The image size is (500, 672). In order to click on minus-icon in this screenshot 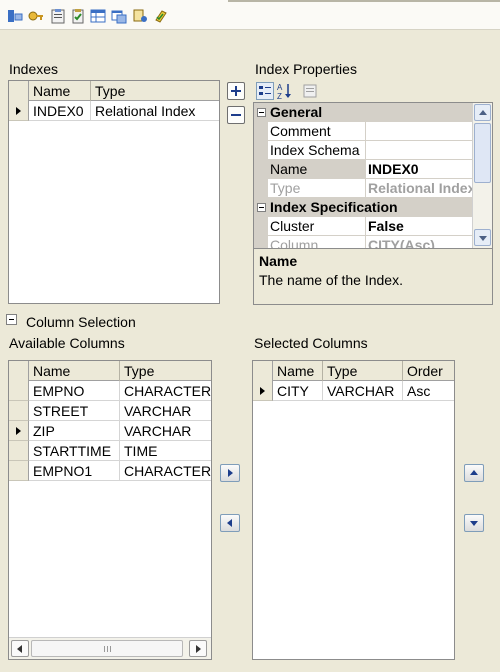, I will do `click(236, 115)`.